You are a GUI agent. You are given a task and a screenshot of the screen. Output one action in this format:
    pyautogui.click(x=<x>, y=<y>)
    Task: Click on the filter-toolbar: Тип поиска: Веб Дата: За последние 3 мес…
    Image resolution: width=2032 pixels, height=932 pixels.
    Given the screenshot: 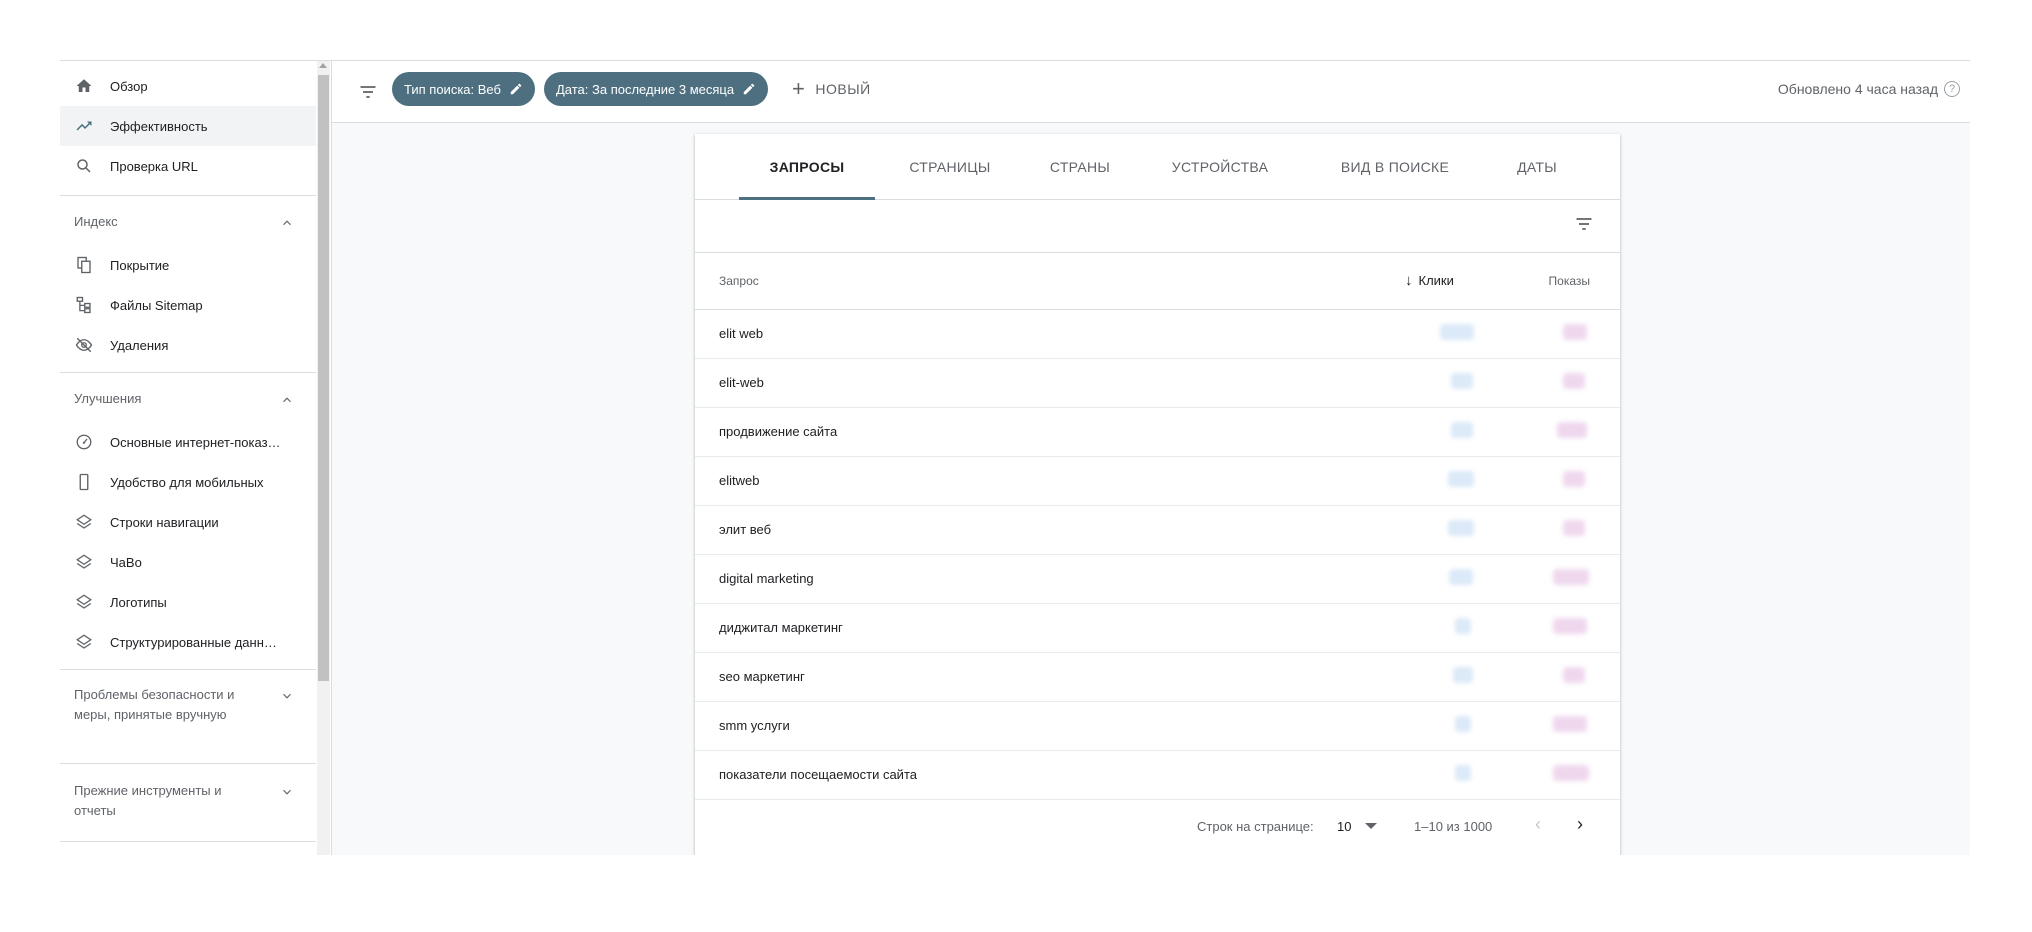 What is the action you would take?
    pyautogui.click(x=1151, y=92)
    